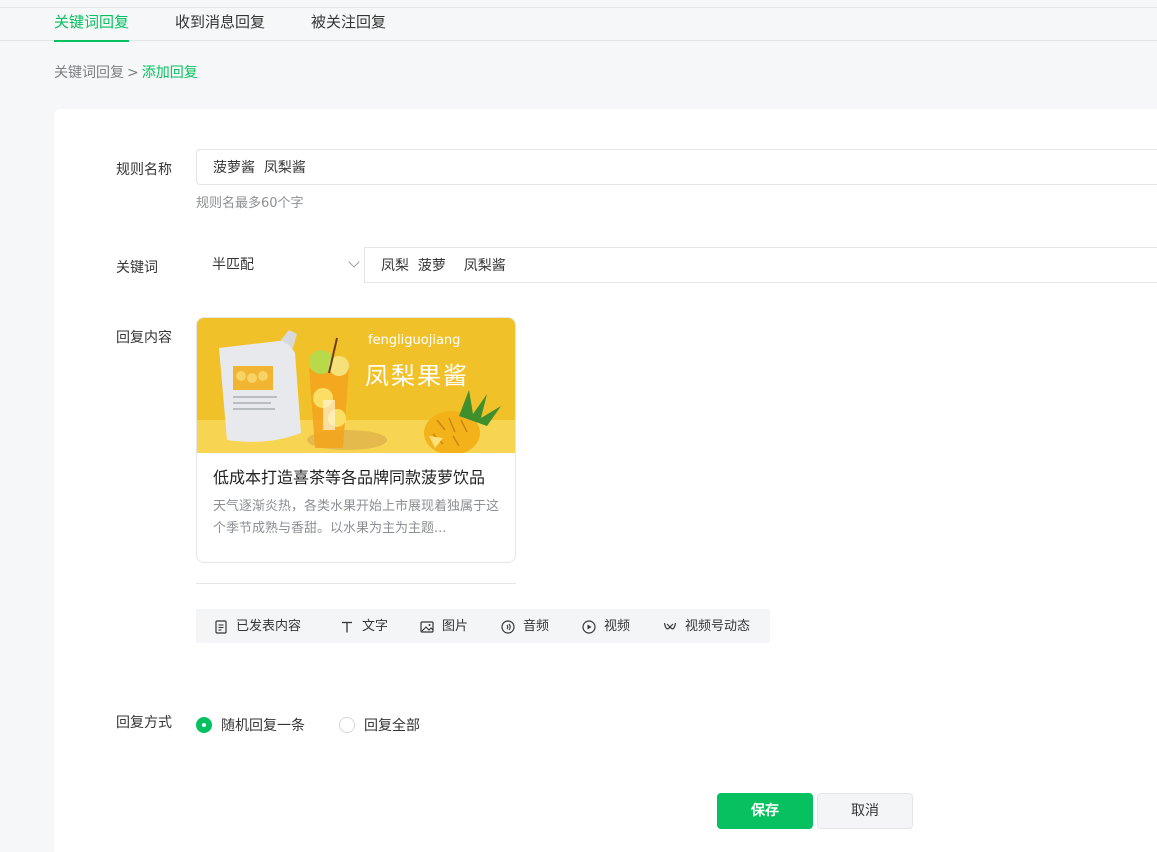 The width and height of the screenshot is (1157, 852). I want to click on tool-text-label: 文字, so click(375, 626).